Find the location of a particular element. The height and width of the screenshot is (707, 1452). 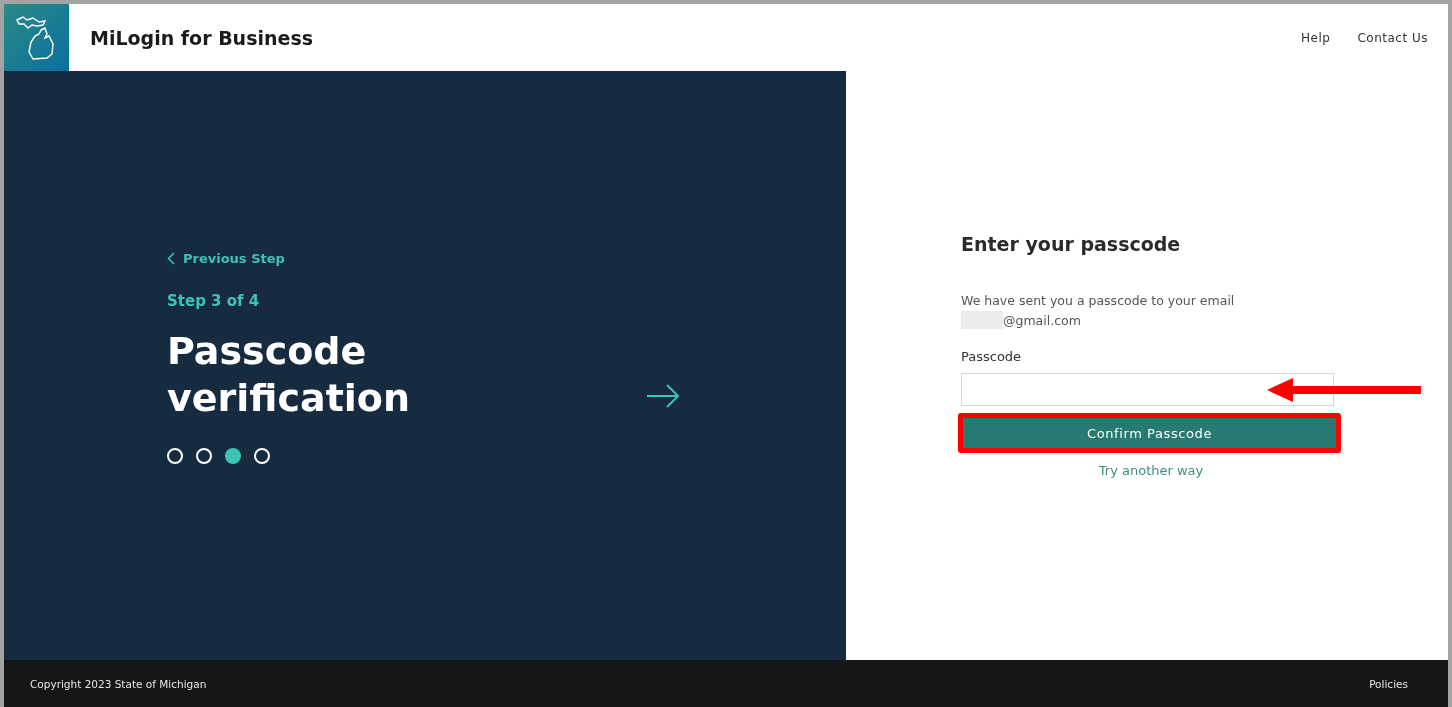

site-title: MiLogin for Business is located at coordinates (201, 37).